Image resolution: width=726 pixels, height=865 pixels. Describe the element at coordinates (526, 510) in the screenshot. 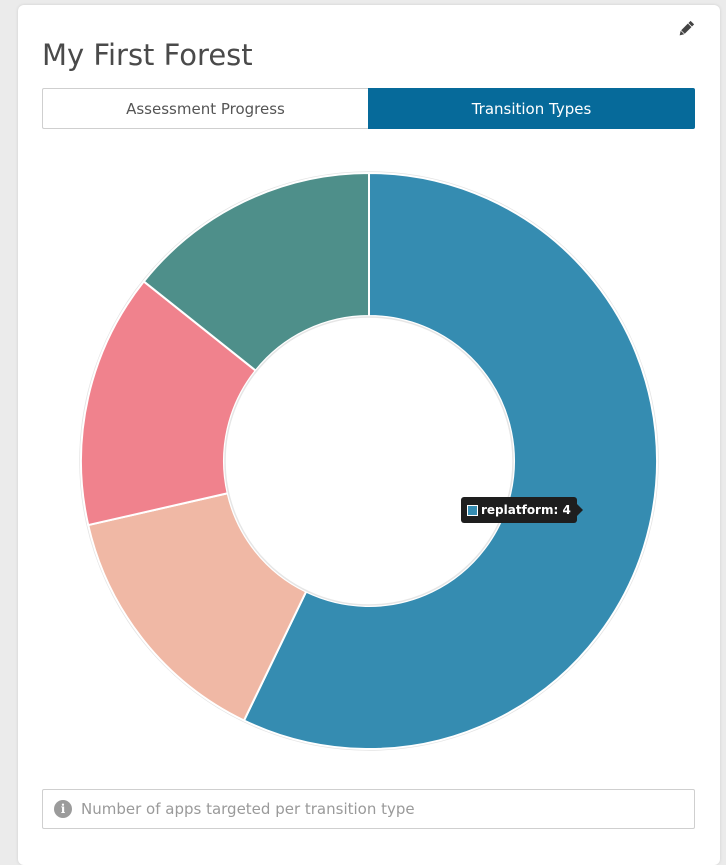

I see `tooltip-text: replatform: 4` at that location.